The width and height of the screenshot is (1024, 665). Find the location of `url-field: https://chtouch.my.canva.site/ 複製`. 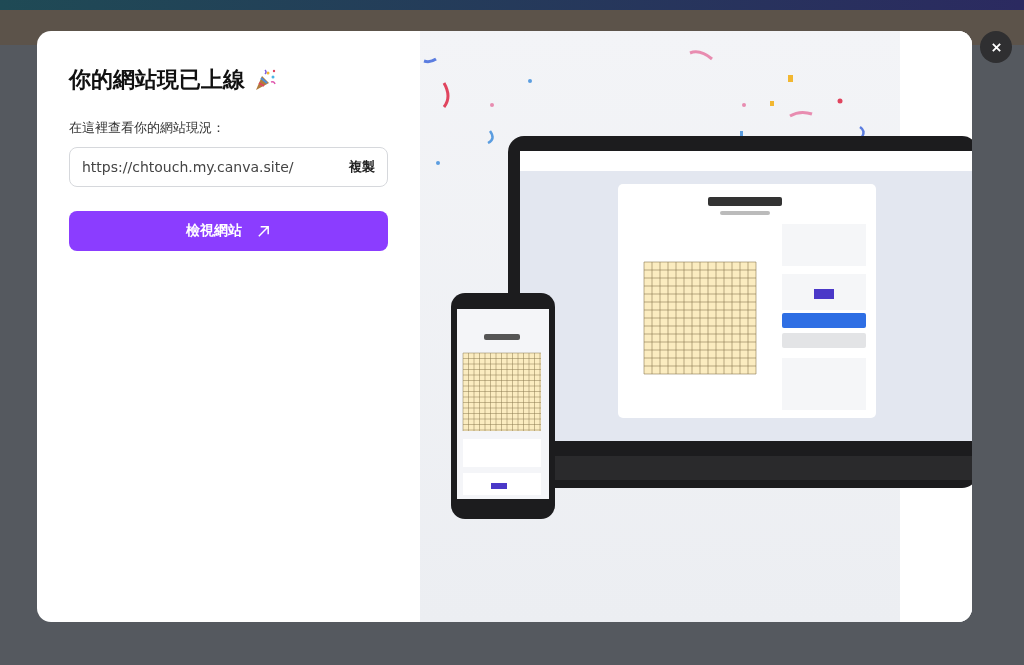

url-field: https://chtouch.my.canva.site/ 複製 is located at coordinates (228, 167).